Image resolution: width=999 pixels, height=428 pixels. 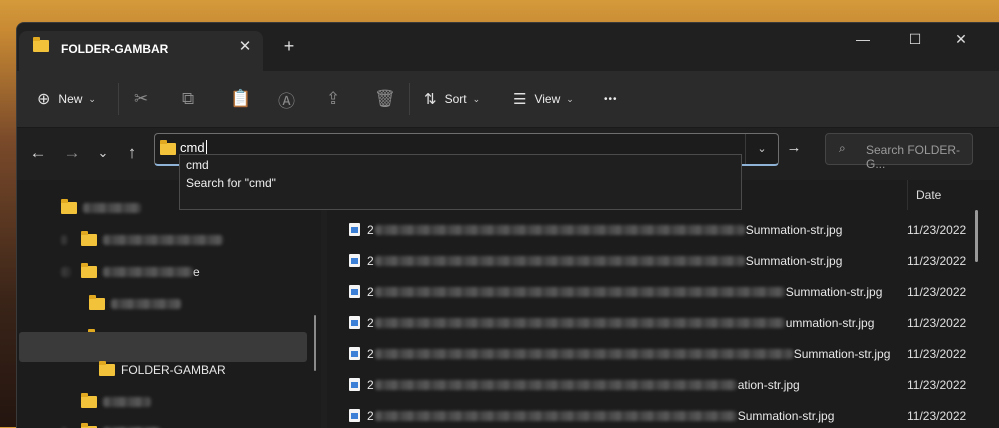 What do you see at coordinates (72, 153) in the screenshot?
I see `forward-button: →` at bounding box center [72, 153].